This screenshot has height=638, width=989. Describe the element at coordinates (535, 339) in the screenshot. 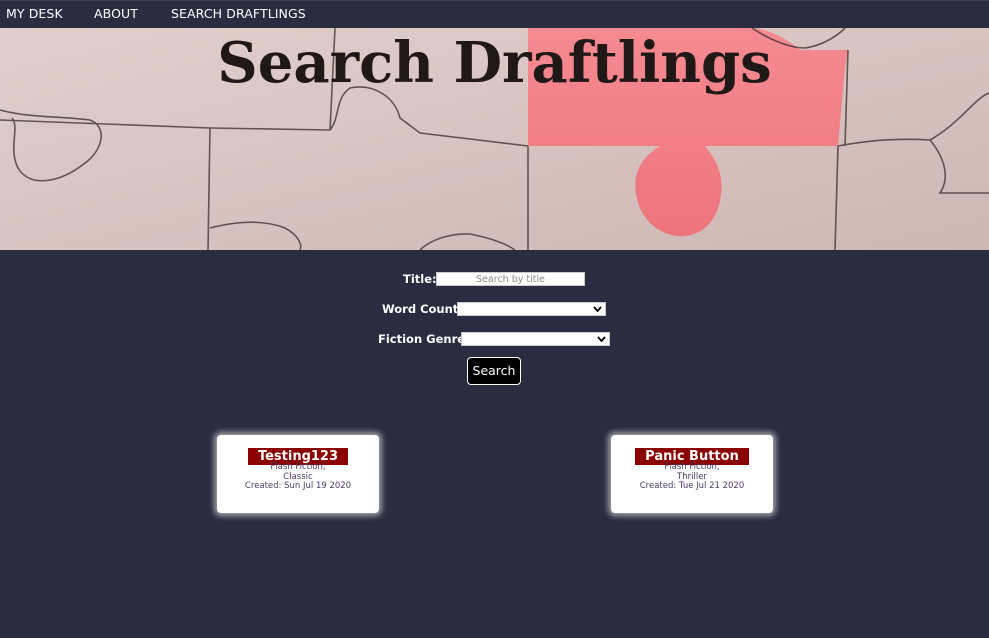

I see `fiction-genre-select` at that location.